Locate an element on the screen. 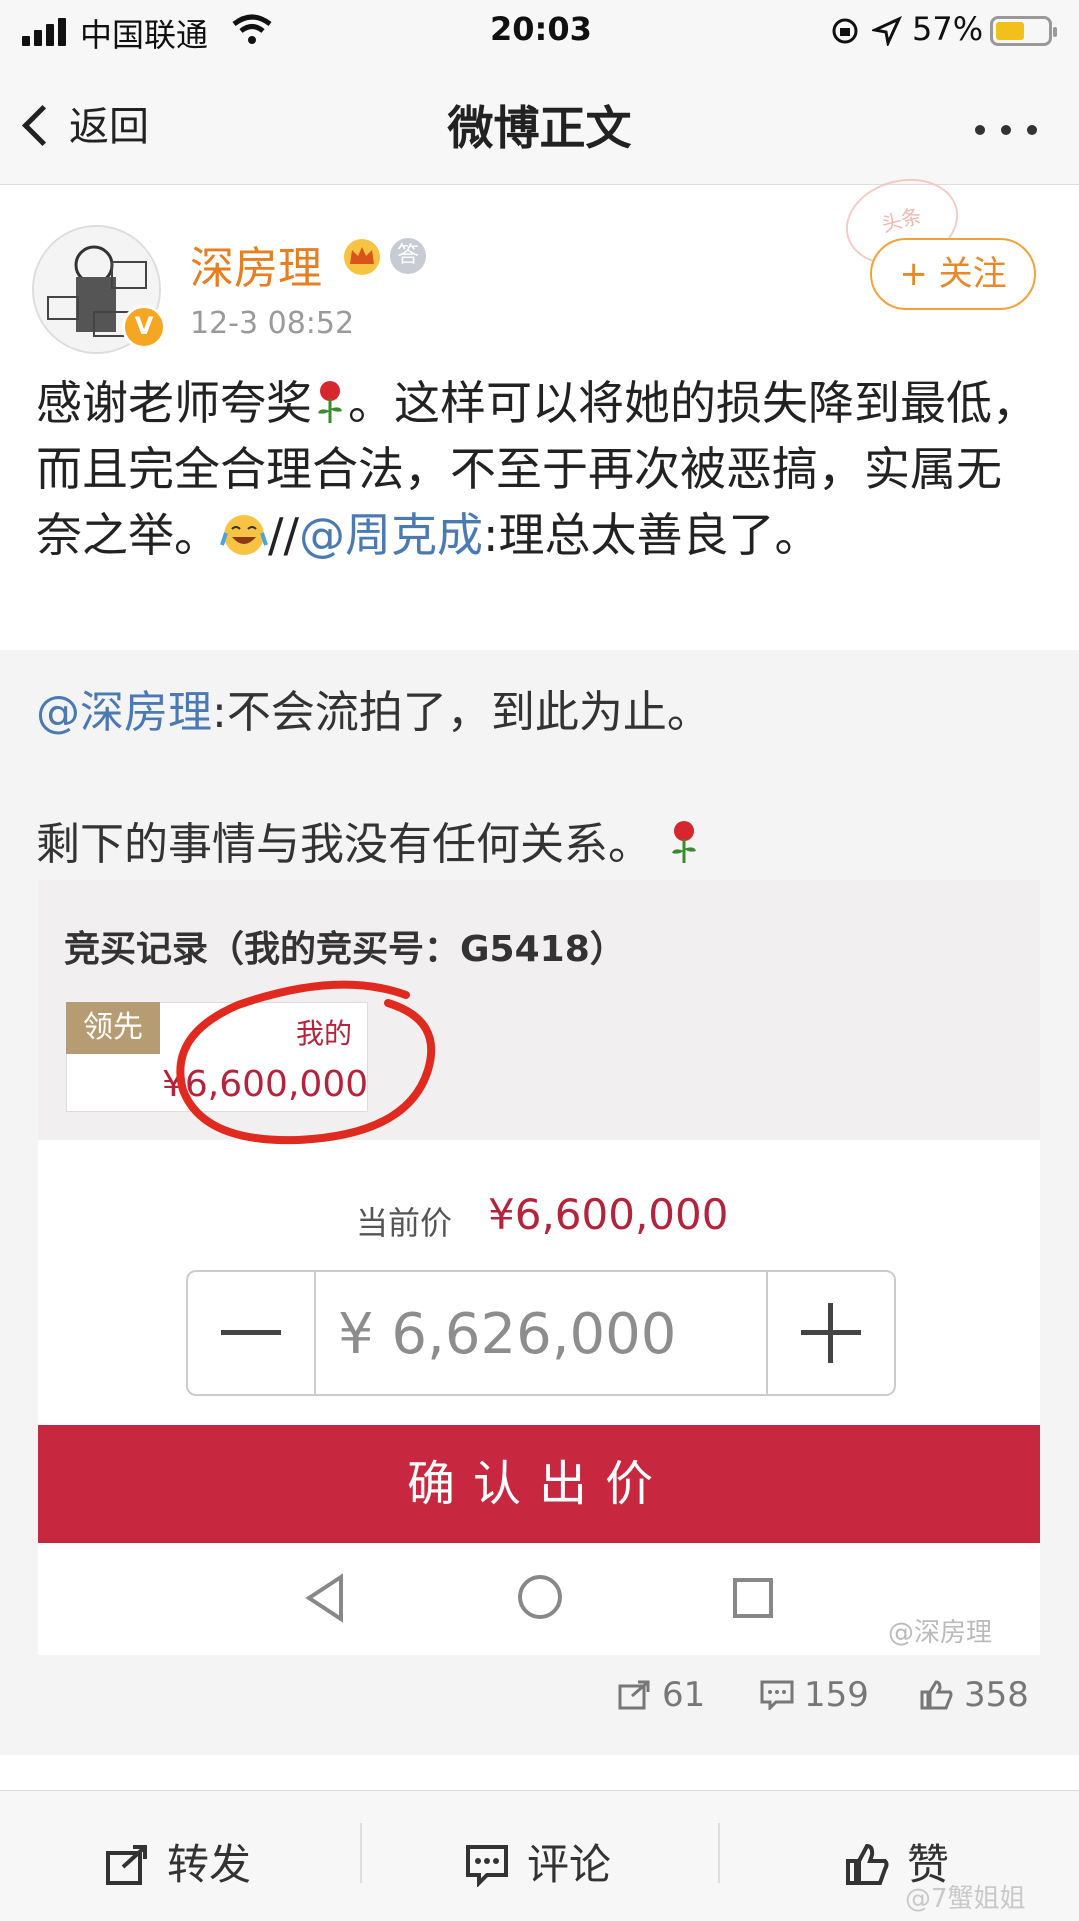  battery-icon is located at coordinates (1023, 31).